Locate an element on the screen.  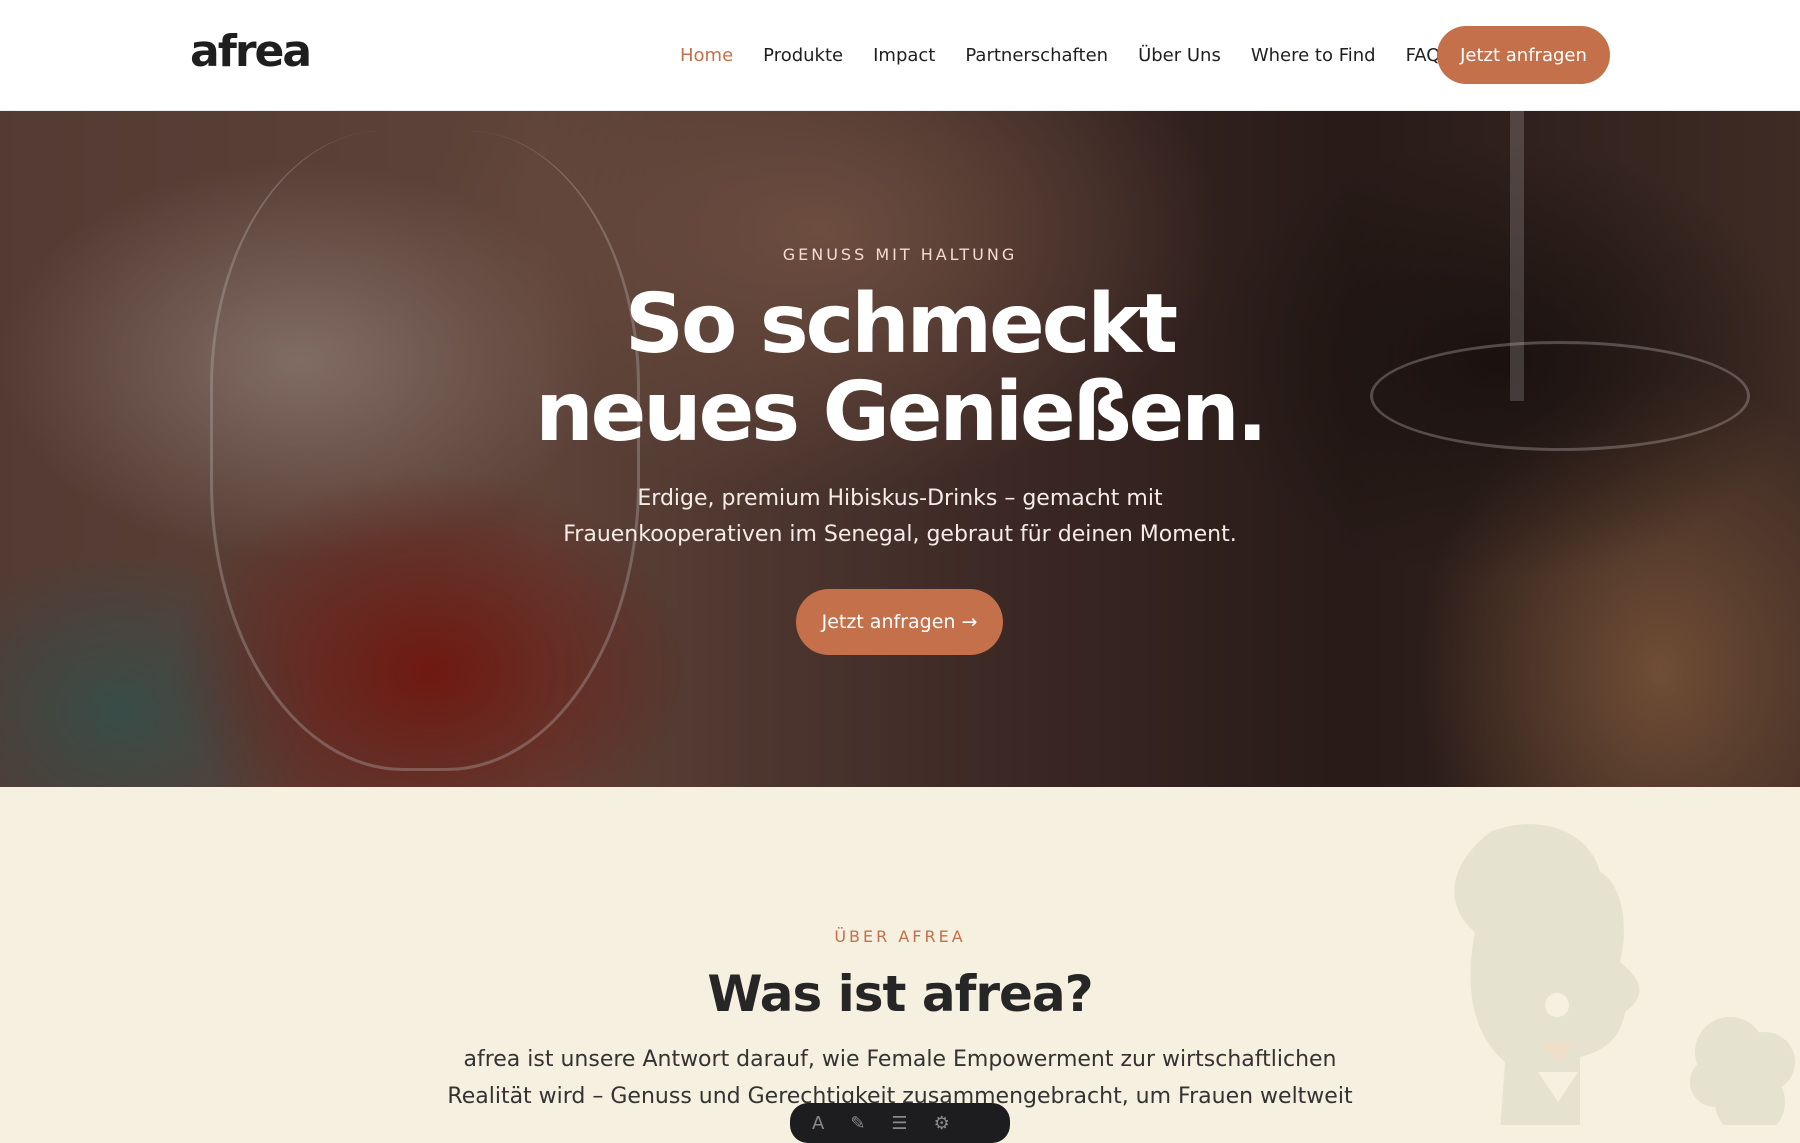
about-eyebrow: ÜBER AFREA is located at coordinates (900, 936).